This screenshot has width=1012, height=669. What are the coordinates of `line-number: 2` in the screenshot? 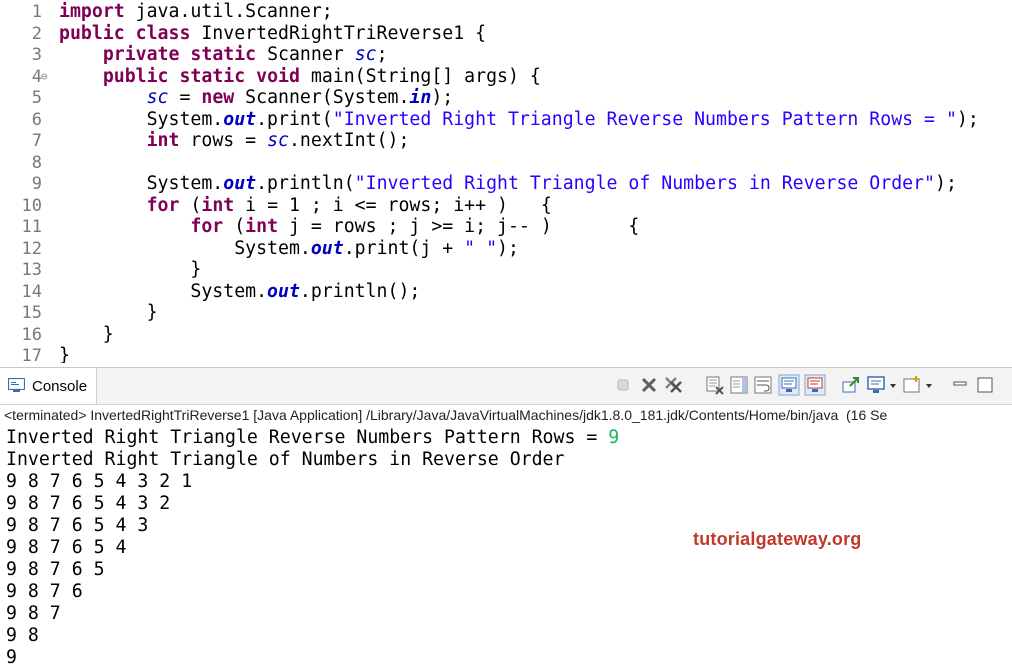 It's located at (21, 34).